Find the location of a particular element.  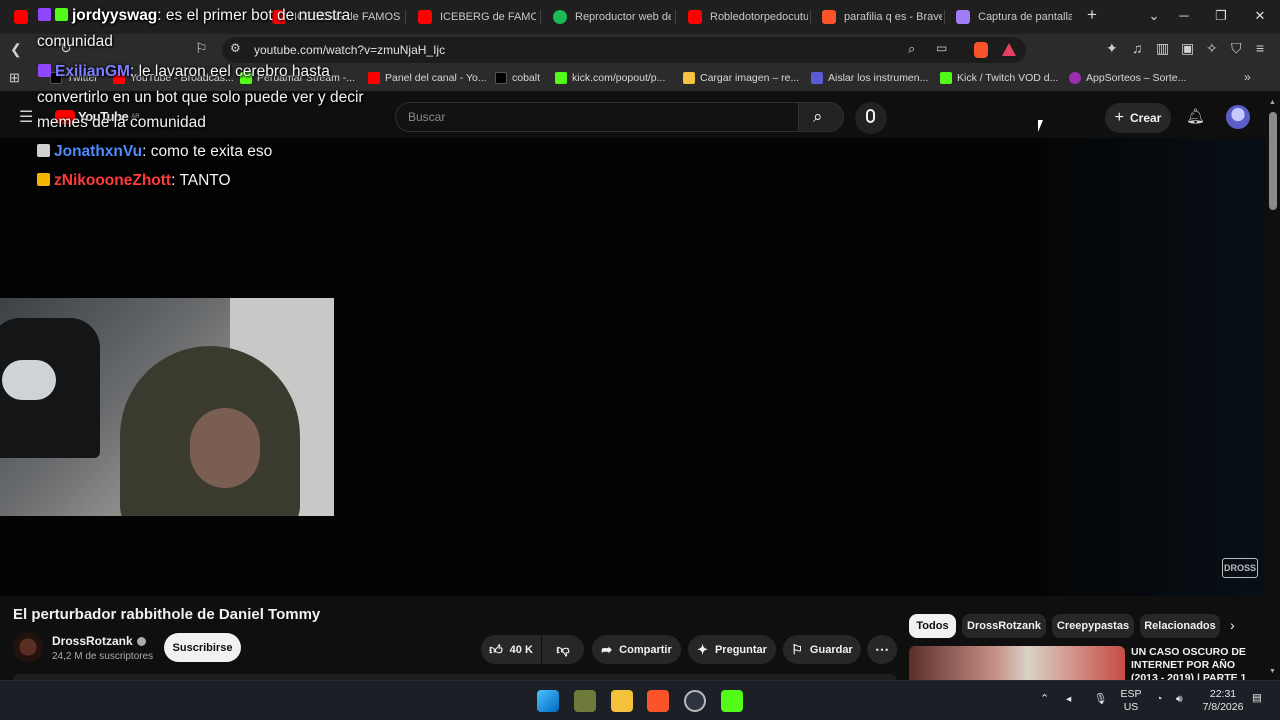

chip-relacionados: Relacionados is located at coordinates (1180, 626).